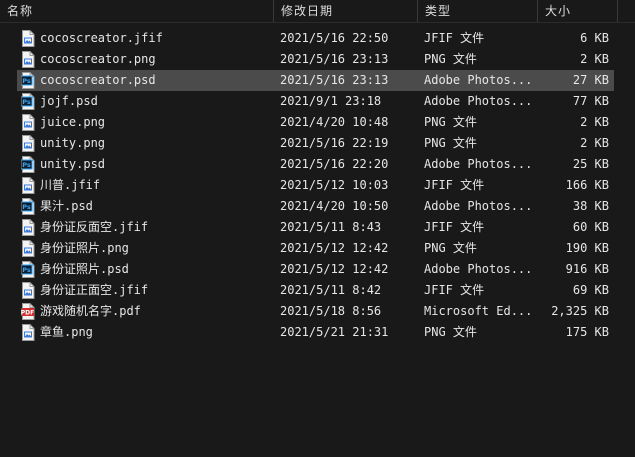  Describe the element at coordinates (558, 11) in the screenshot. I see `column-header-size: 大小` at that location.